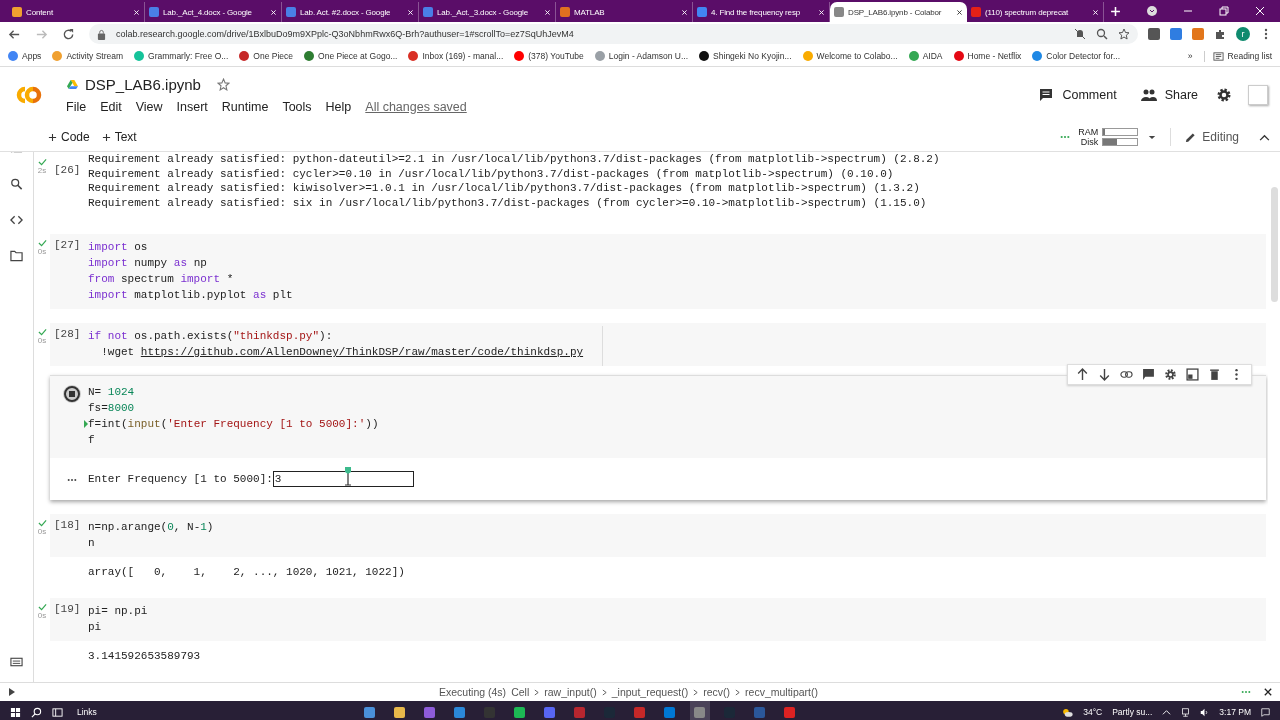  I want to click on network-icon, so click(1186, 712).